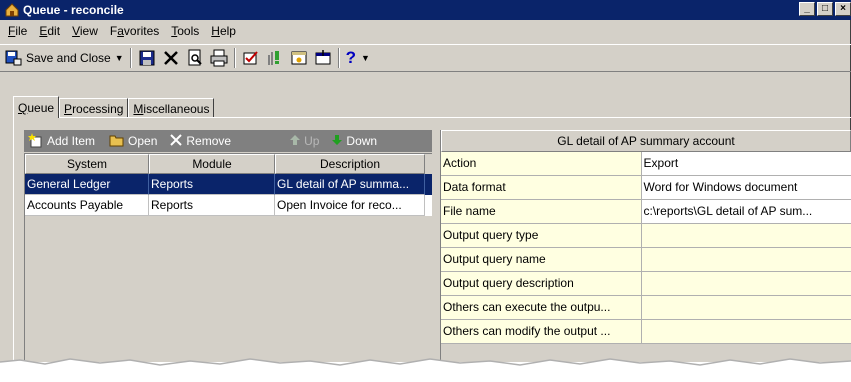 The width and height of the screenshot is (851, 382). I want to click on add-item-button: Add Item, so click(61, 141).